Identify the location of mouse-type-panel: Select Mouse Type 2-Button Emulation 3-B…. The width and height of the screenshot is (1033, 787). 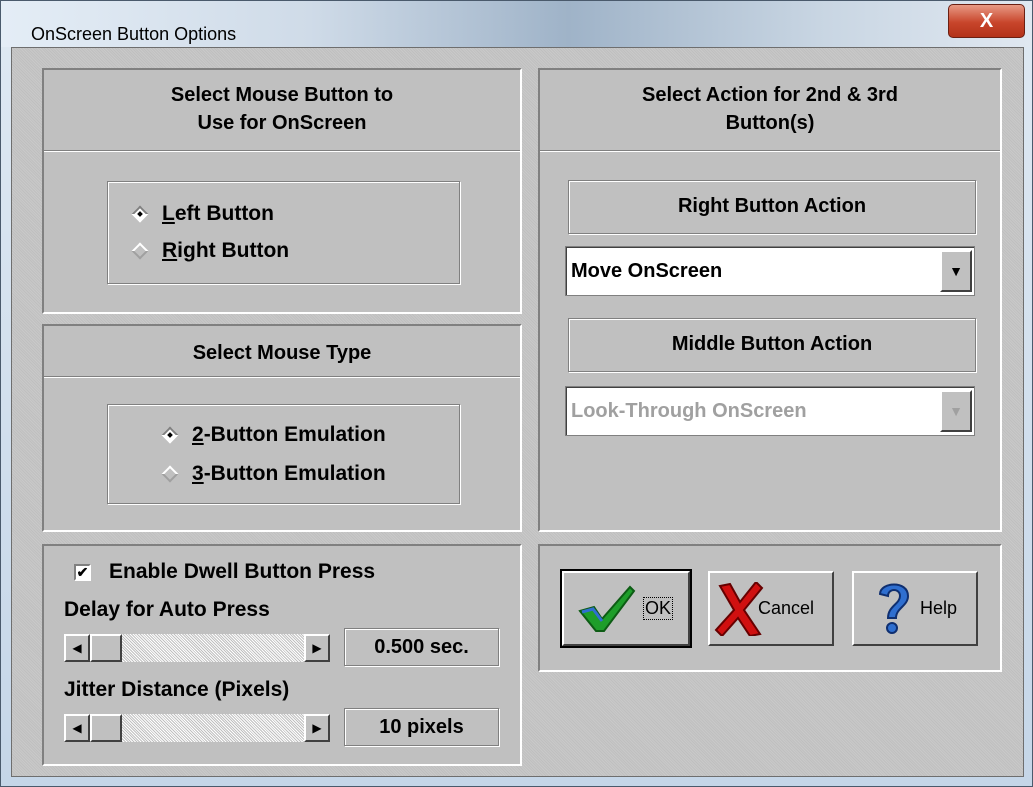
(282, 428).